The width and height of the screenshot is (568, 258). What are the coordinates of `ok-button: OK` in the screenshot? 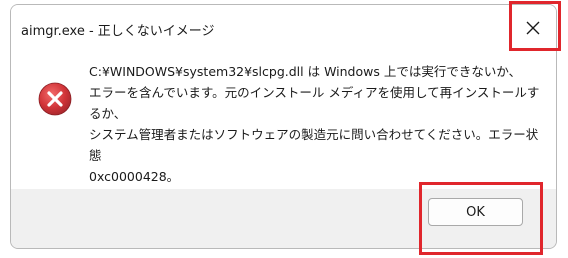 It's located at (475, 212).